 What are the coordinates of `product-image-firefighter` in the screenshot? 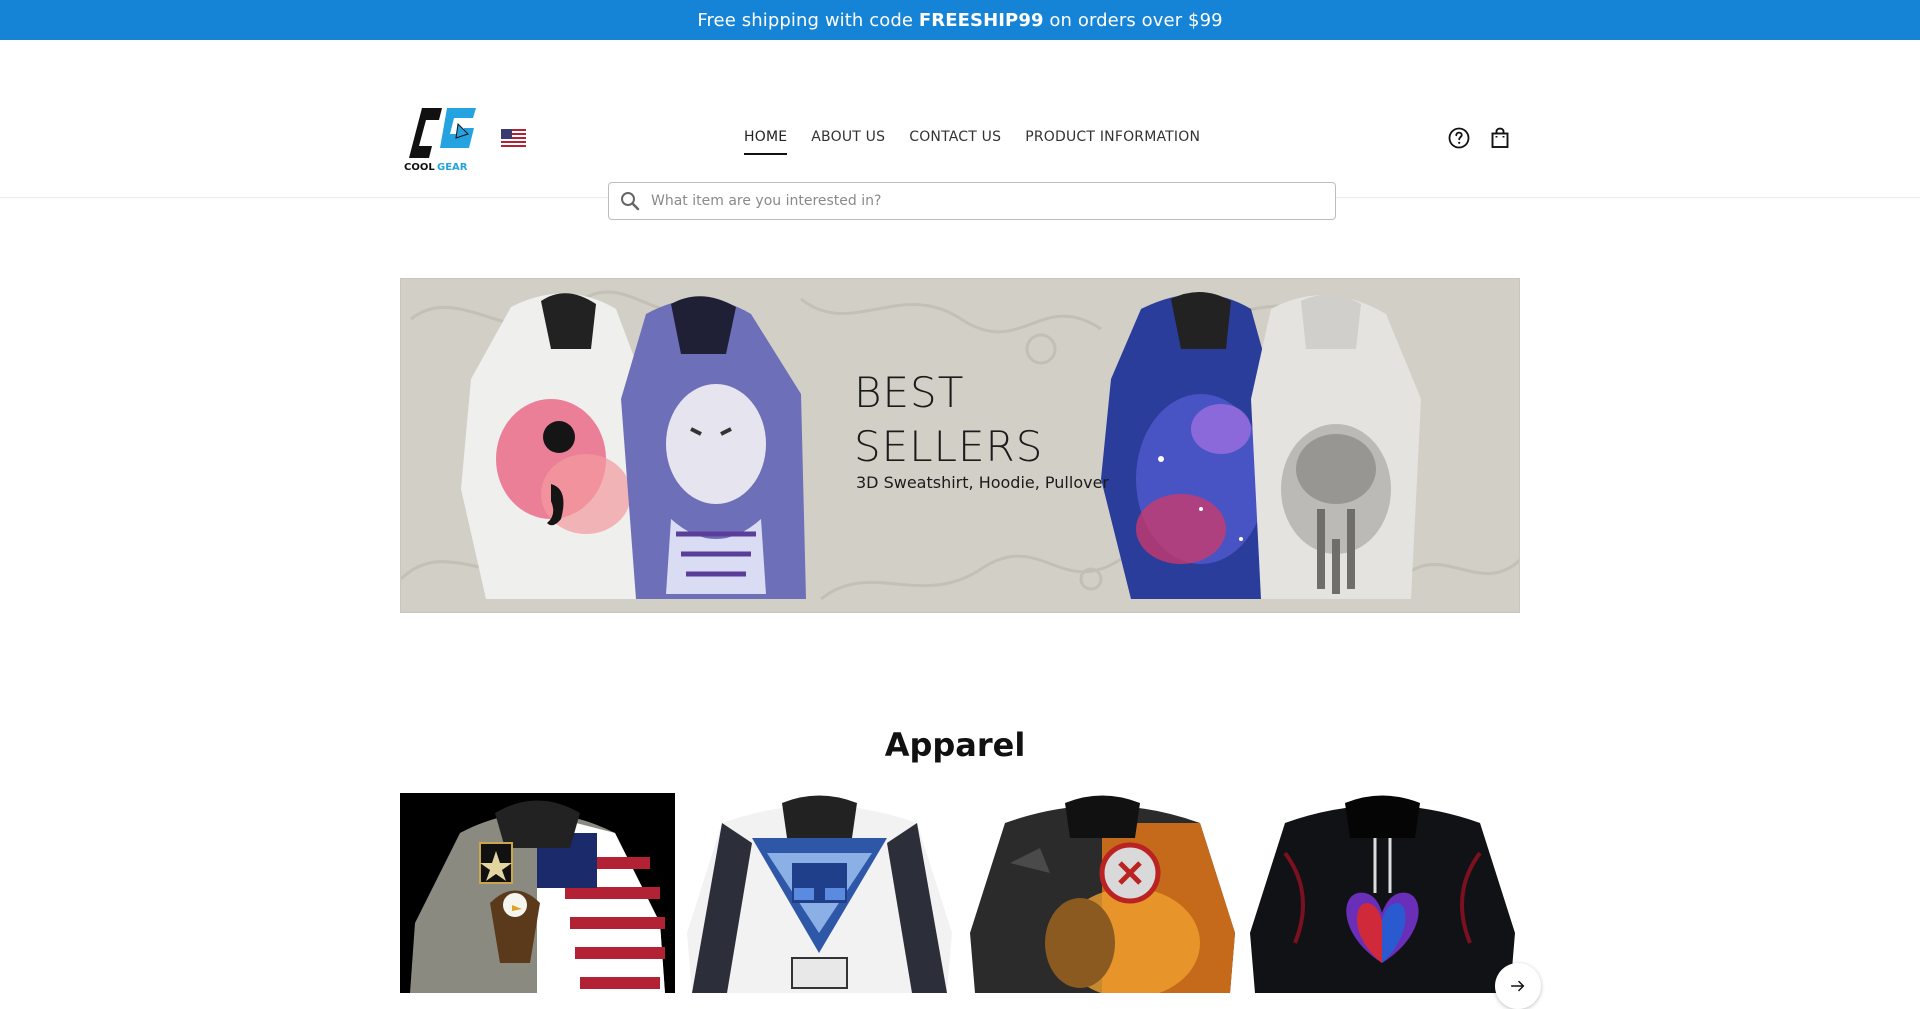 It's located at (1102, 893).